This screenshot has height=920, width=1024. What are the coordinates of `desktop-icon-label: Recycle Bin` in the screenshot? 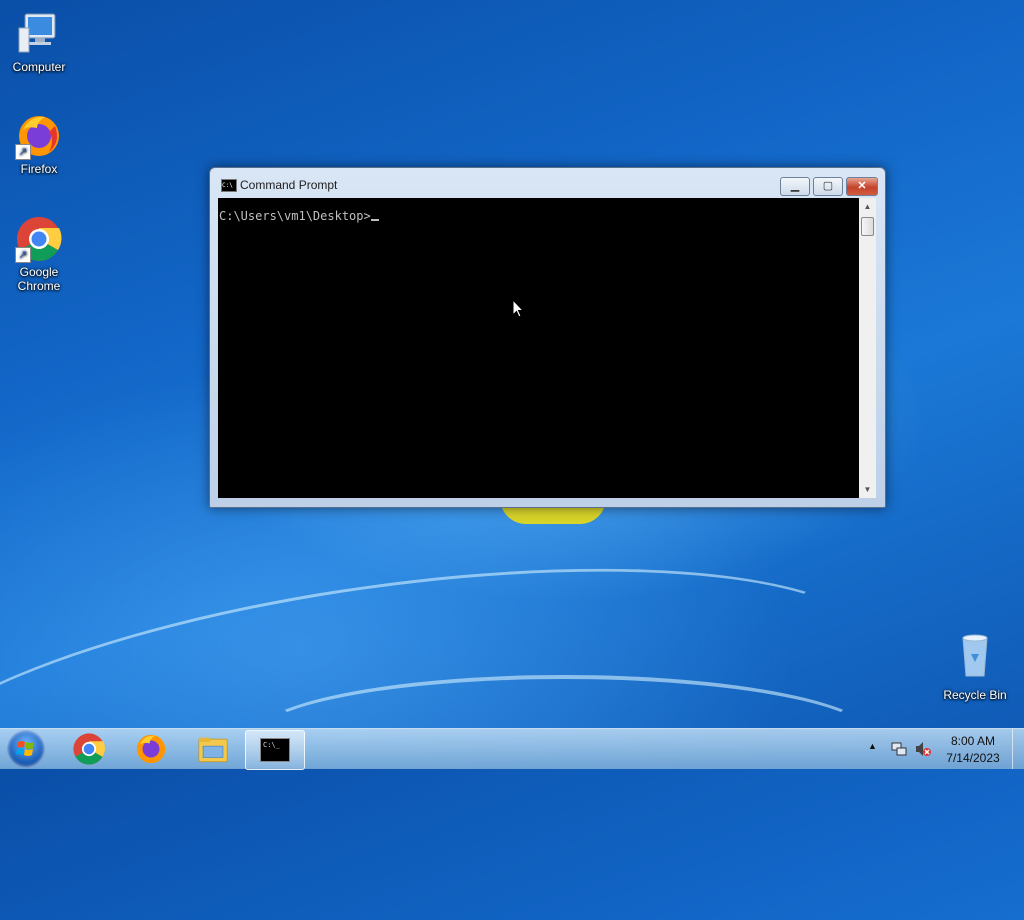 It's located at (975, 695).